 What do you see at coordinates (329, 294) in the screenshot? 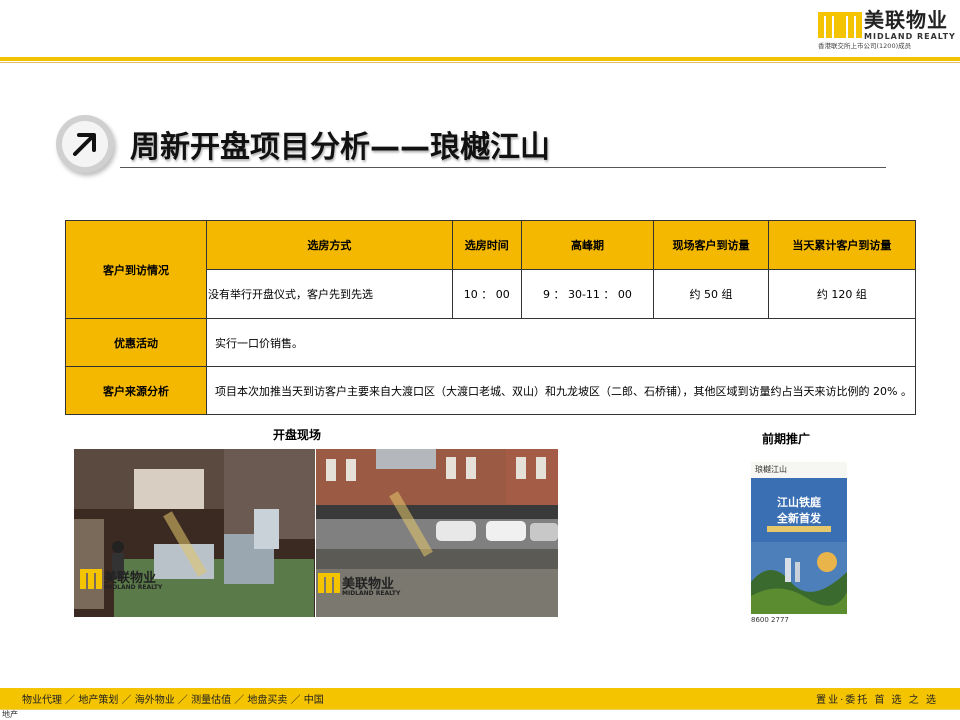
I see `value-cell: 没有举行开盘仪式，客户先到先选` at bounding box center [329, 294].